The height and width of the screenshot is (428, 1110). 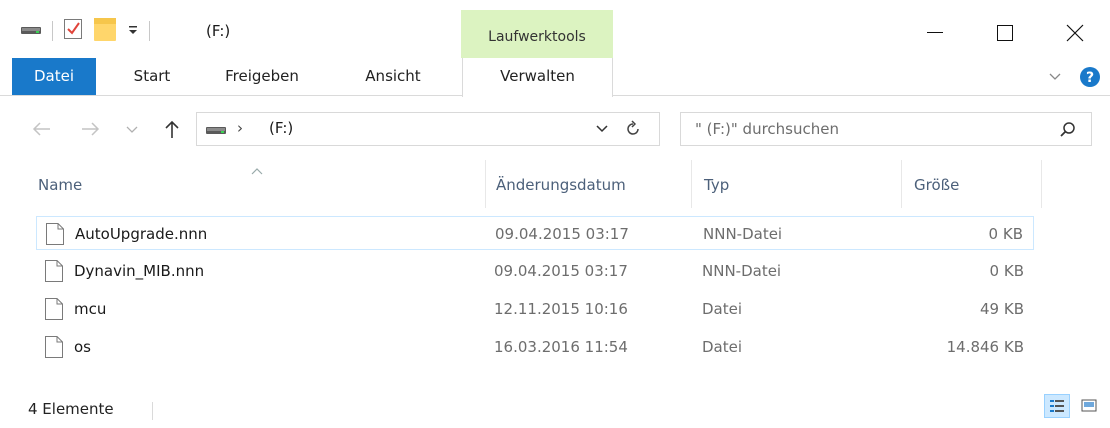 What do you see at coordinates (42, 129) in the screenshot?
I see `back-button` at bounding box center [42, 129].